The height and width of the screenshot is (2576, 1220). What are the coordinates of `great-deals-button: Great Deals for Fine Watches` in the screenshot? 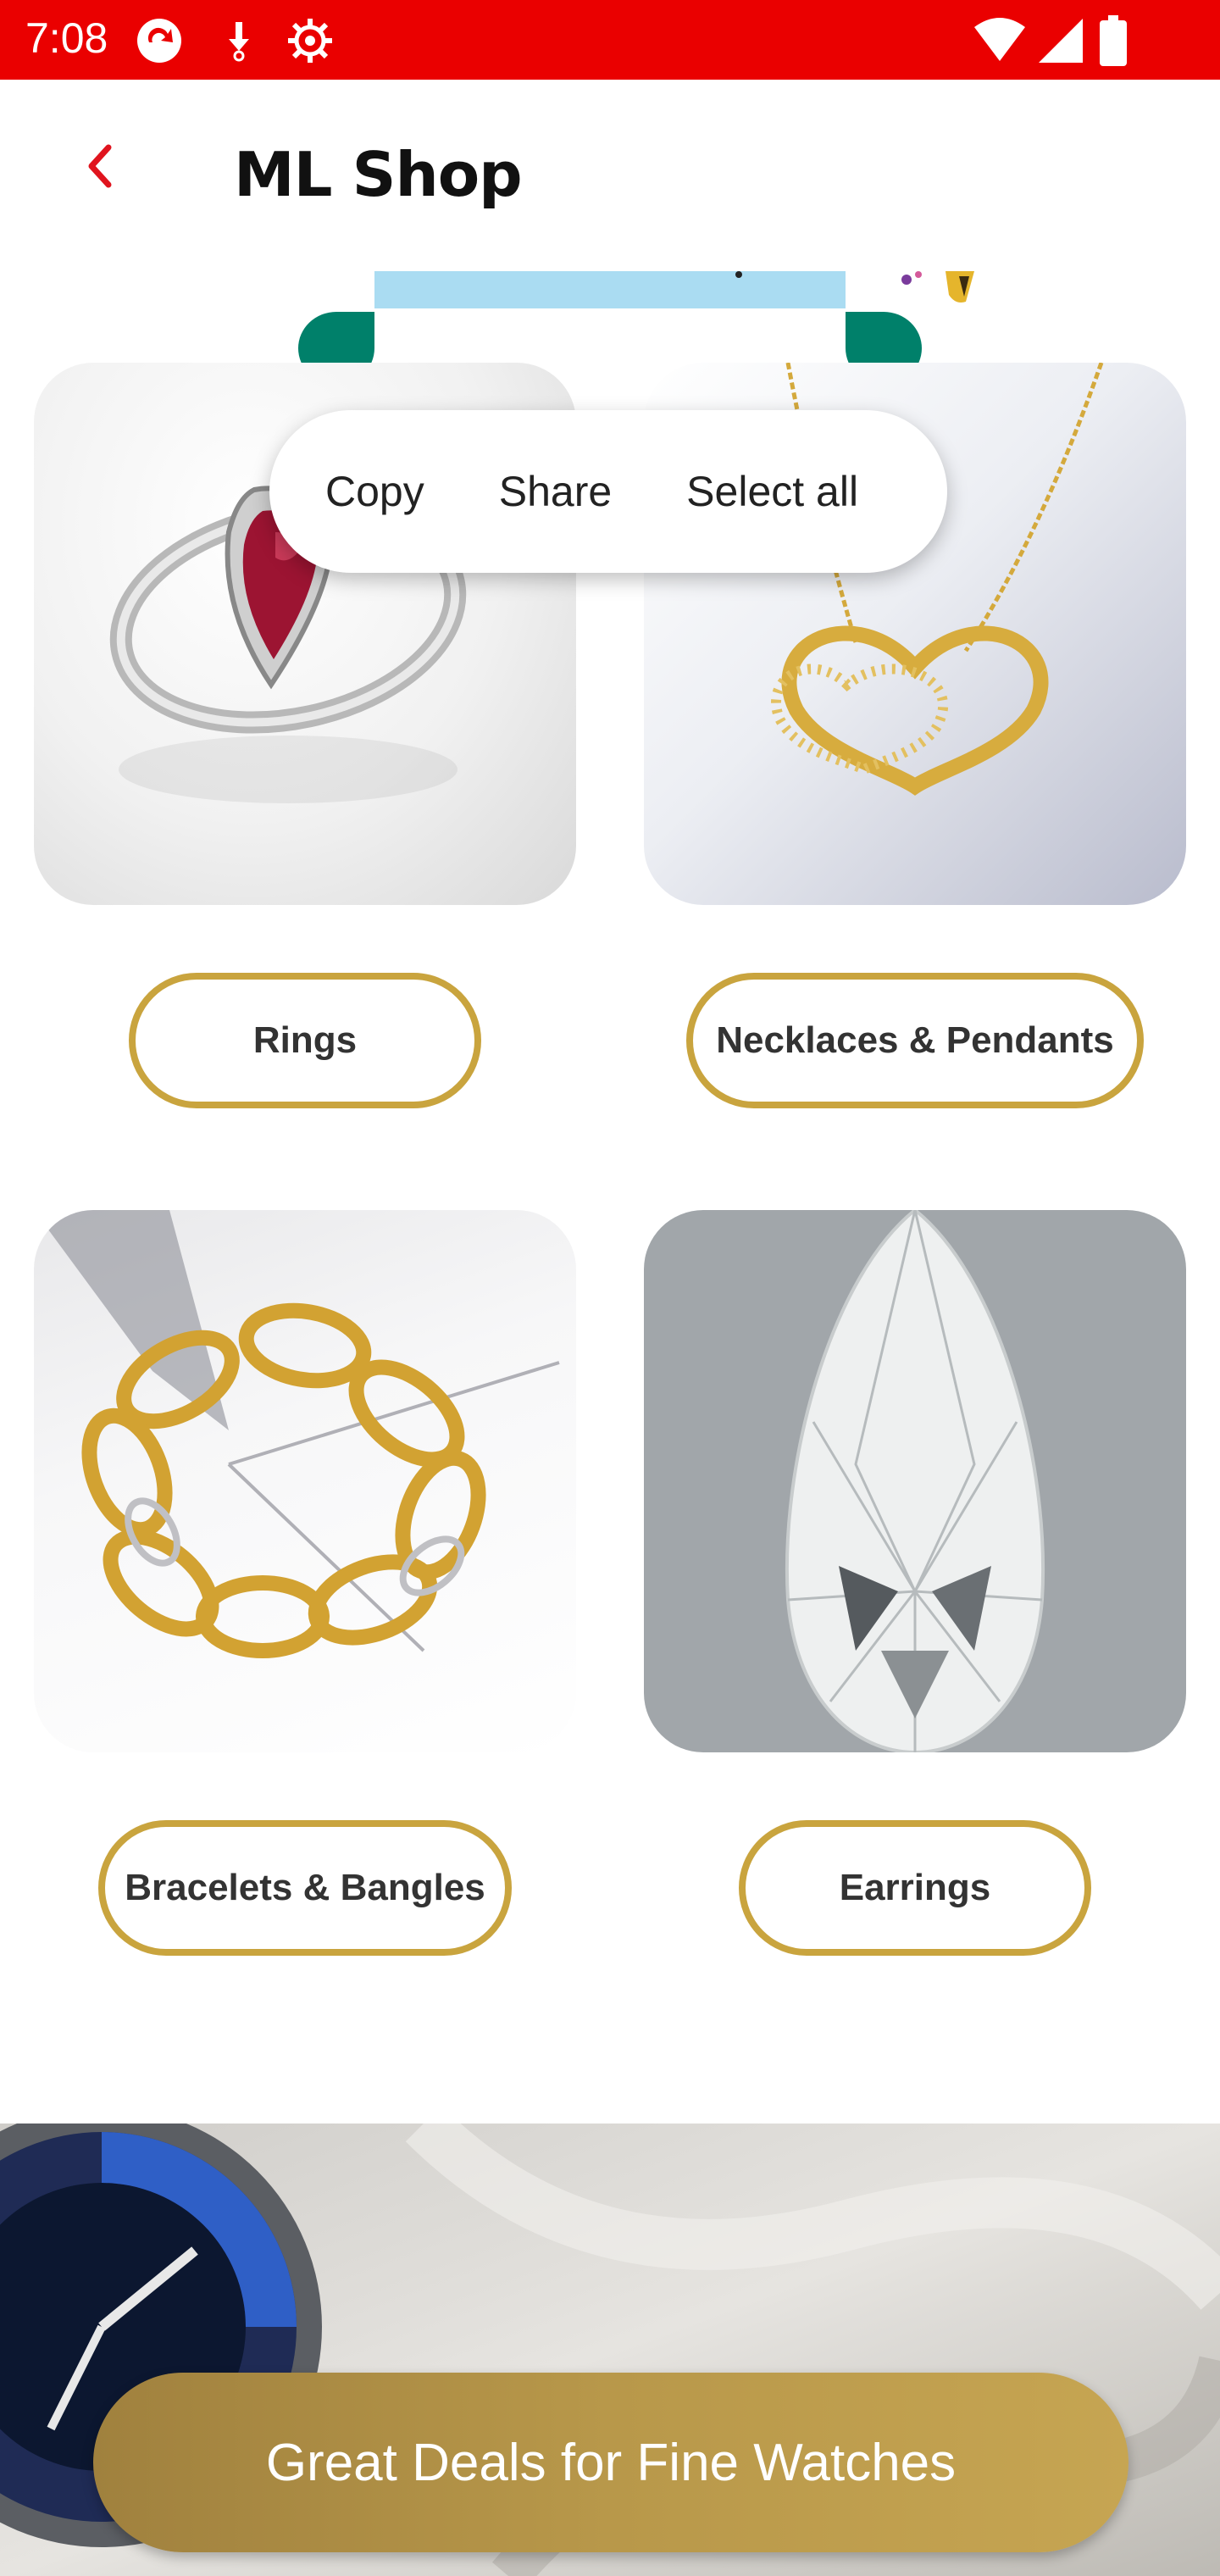 It's located at (610, 2462).